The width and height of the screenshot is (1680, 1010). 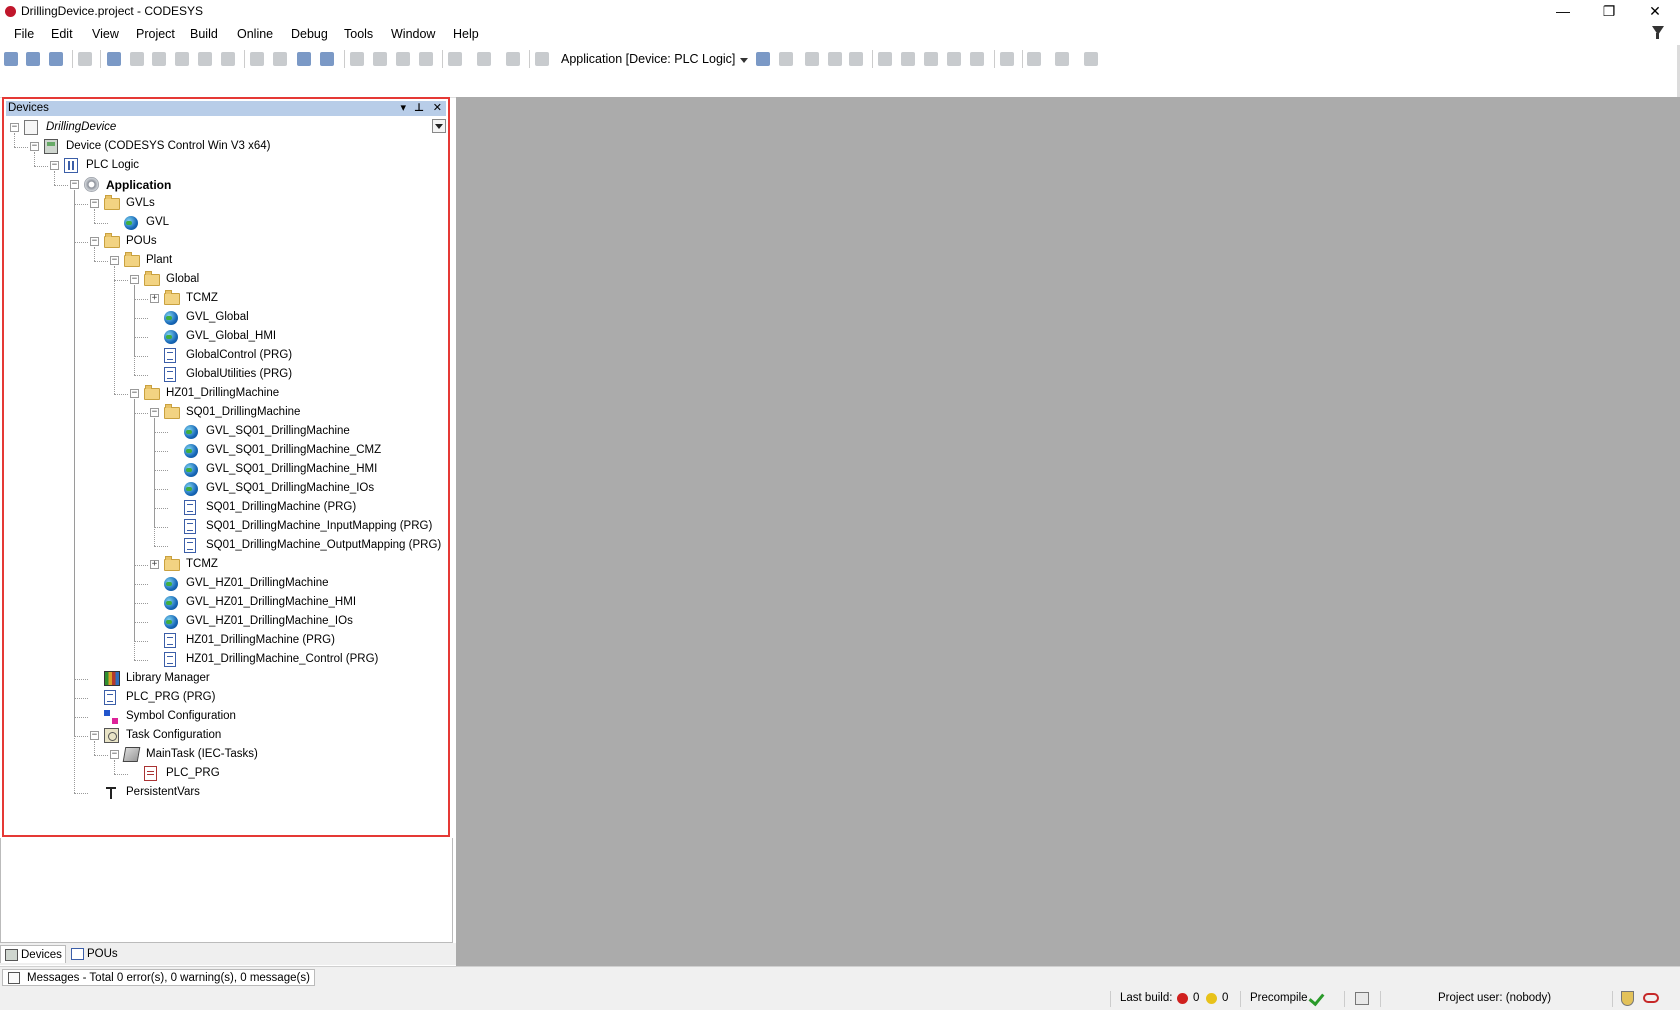 What do you see at coordinates (214, 318) in the screenshot?
I see `tree-item: GVL_Global` at bounding box center [214, 318].